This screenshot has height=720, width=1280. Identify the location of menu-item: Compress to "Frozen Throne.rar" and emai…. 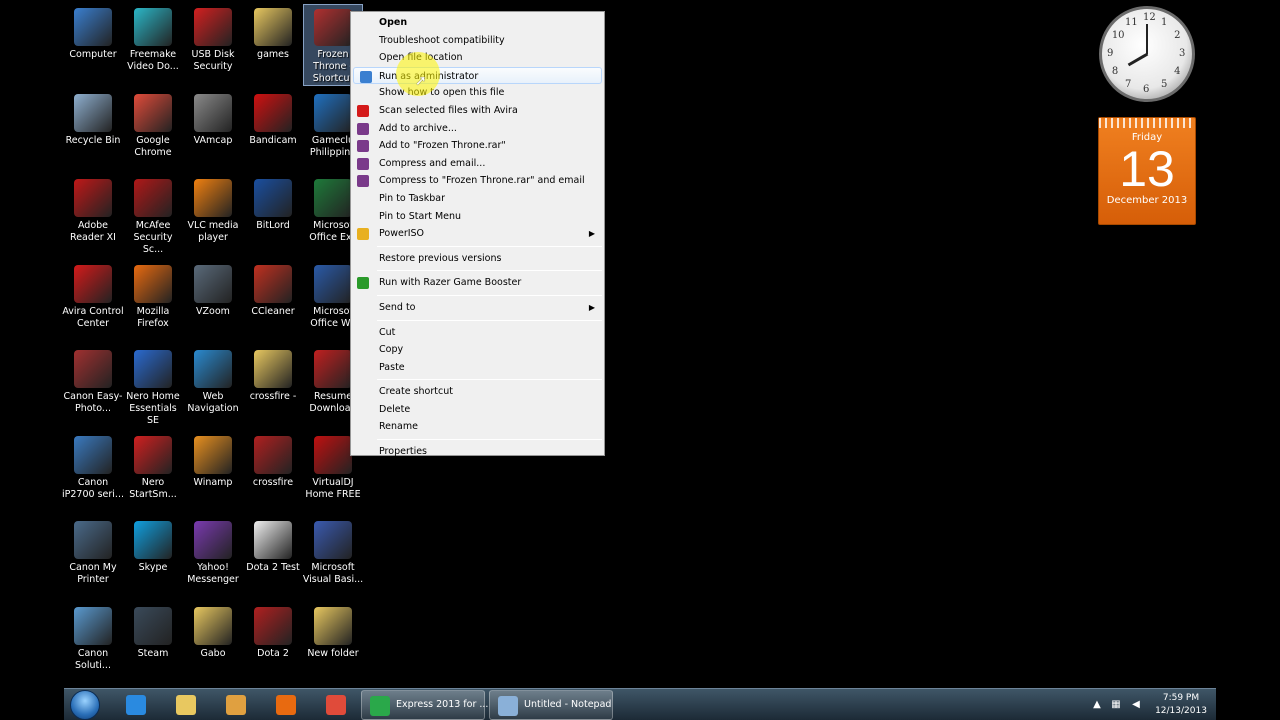
(477, 181).